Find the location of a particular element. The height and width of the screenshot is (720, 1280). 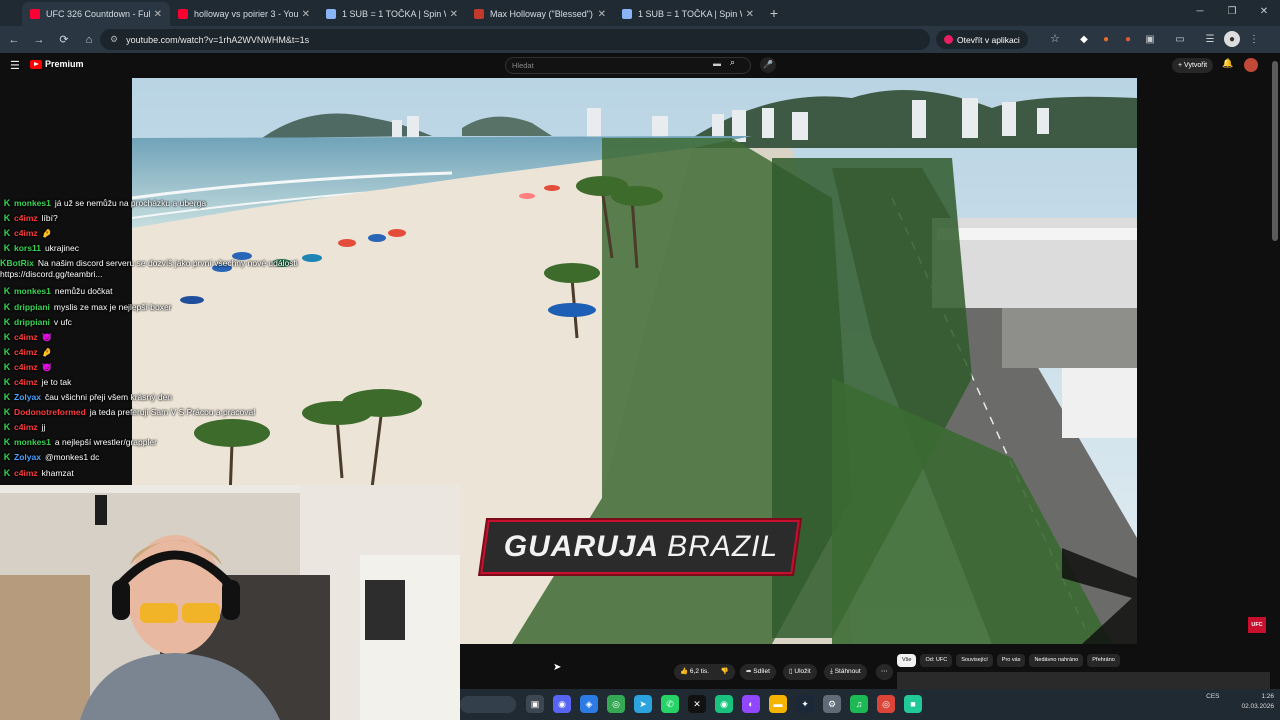

chat-username: monkes1 is located at coordinates (32, 442).